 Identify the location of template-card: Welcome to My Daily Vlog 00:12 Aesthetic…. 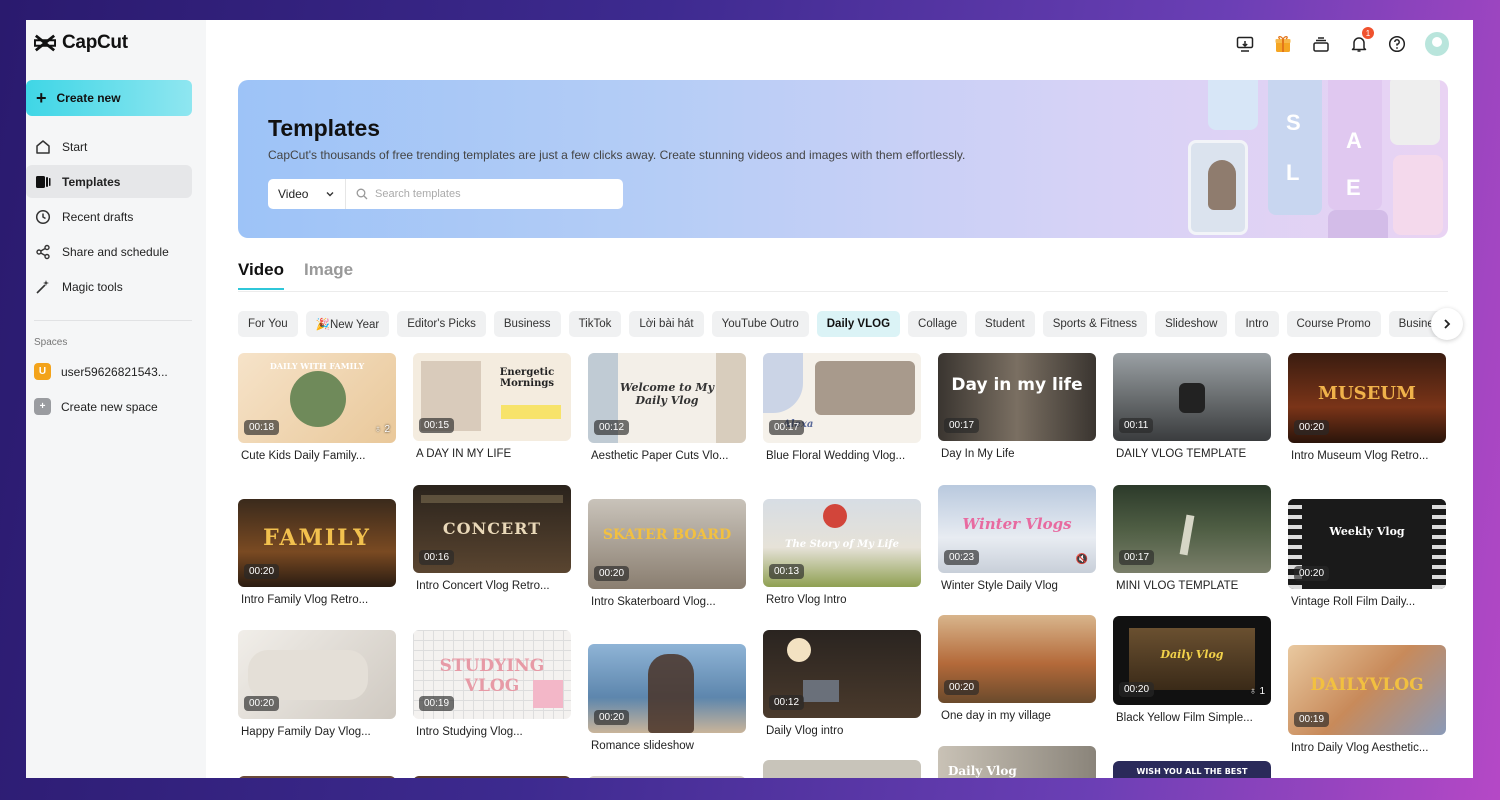
(667, 407).